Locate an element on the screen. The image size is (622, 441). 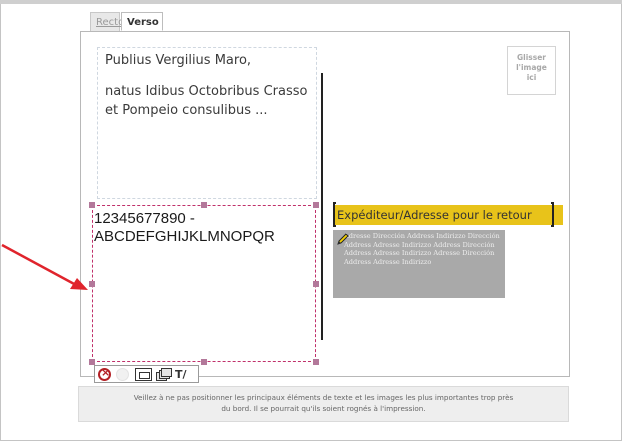
bracket-right is located at coordinates (552, 214).